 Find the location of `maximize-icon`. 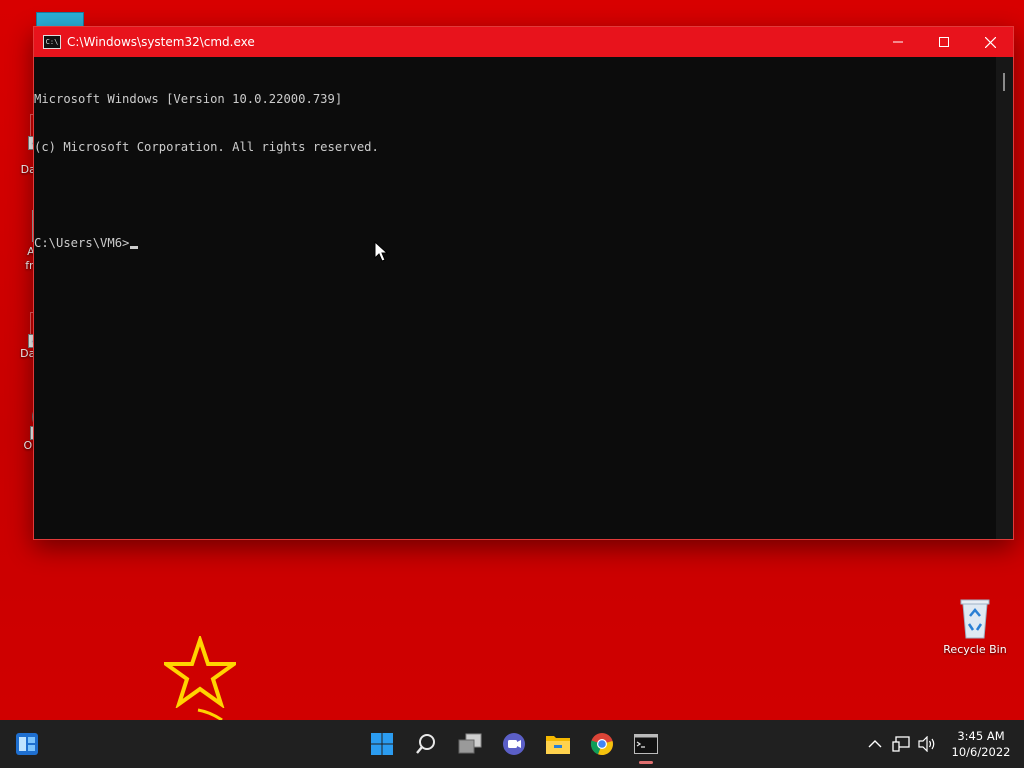

maximize-icon is located at coordinates (944, 42).